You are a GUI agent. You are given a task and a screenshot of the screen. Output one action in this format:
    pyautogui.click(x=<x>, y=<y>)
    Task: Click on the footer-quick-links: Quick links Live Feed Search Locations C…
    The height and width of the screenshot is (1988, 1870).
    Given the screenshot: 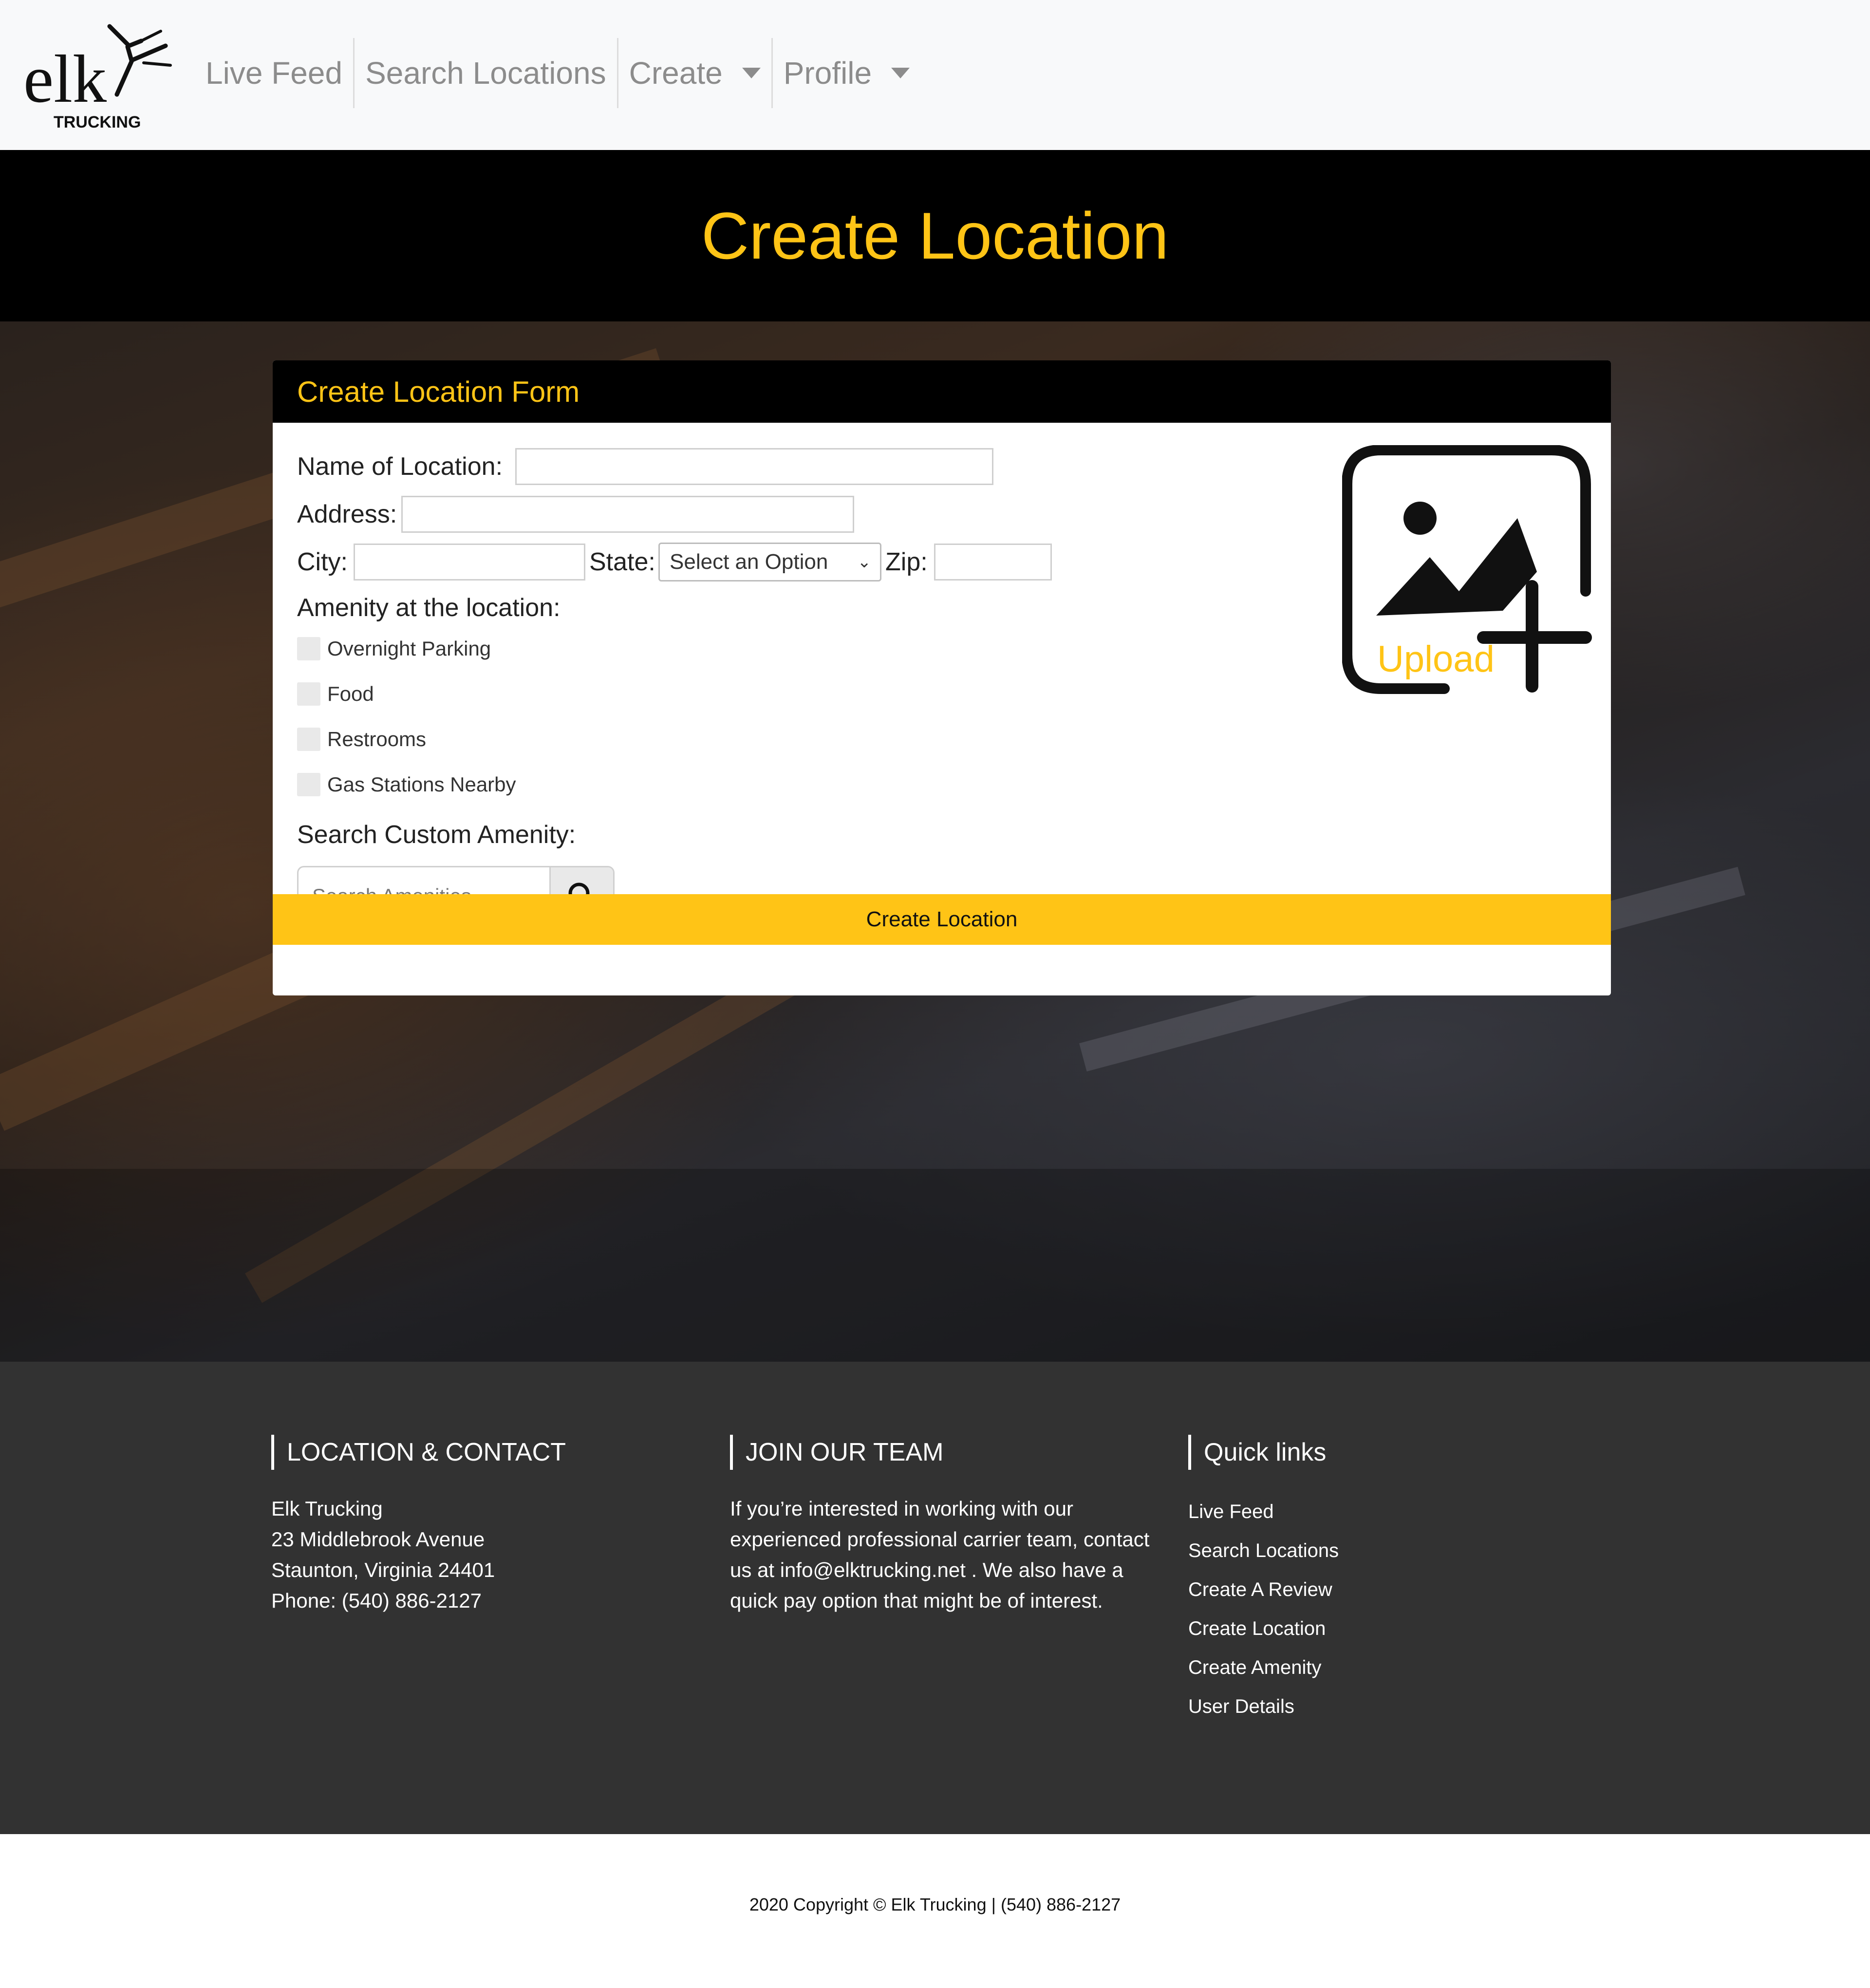 What is the action you would take?
    pyautogui.click(x=1403, y=1580)
    